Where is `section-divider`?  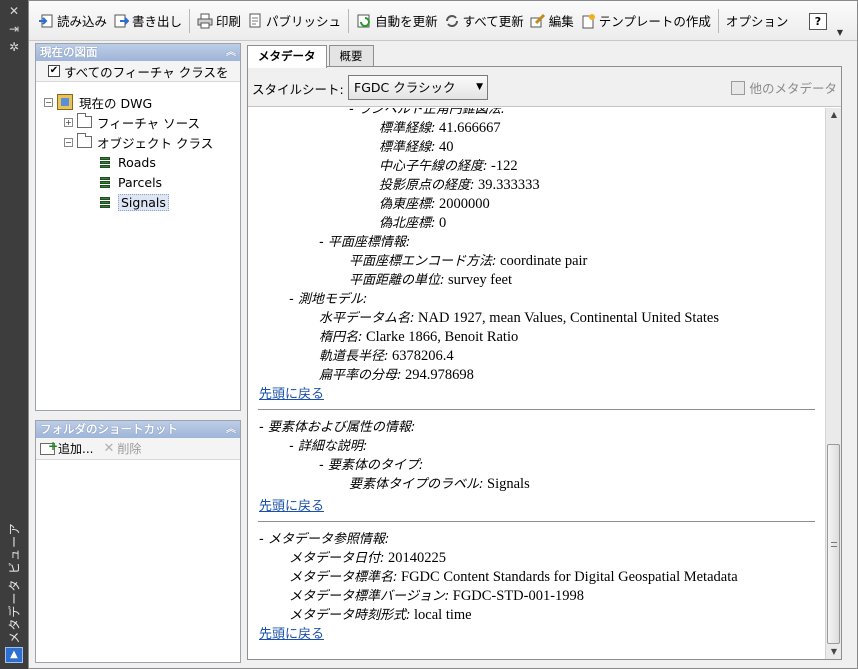
section-divider is located at coordinates (536, 521).